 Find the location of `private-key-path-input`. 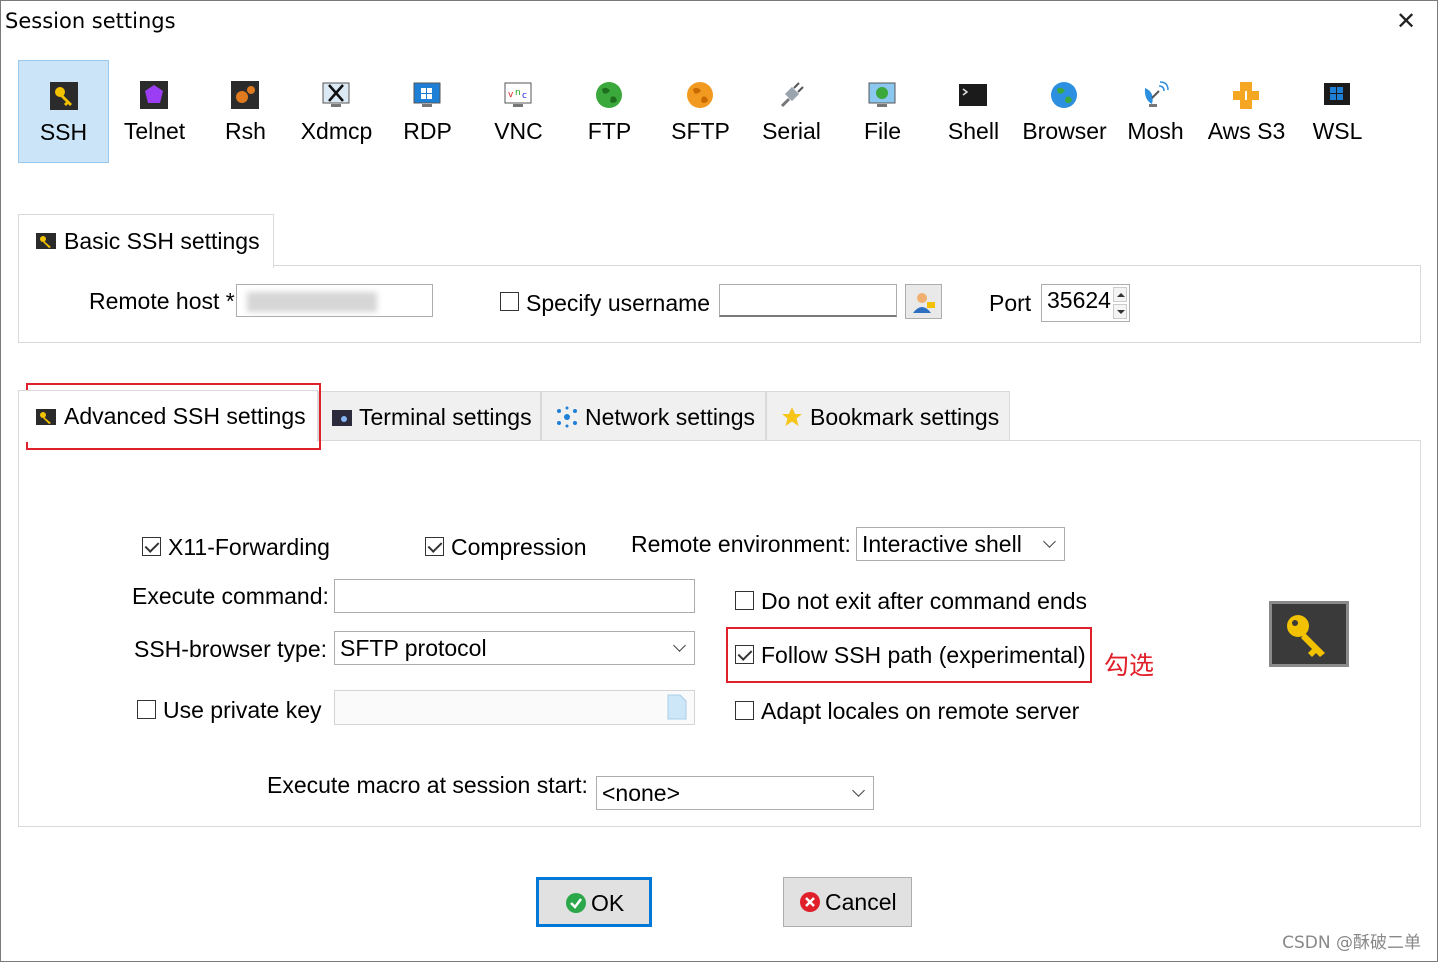

private-key-path-input is located at coordinates (514, 707).